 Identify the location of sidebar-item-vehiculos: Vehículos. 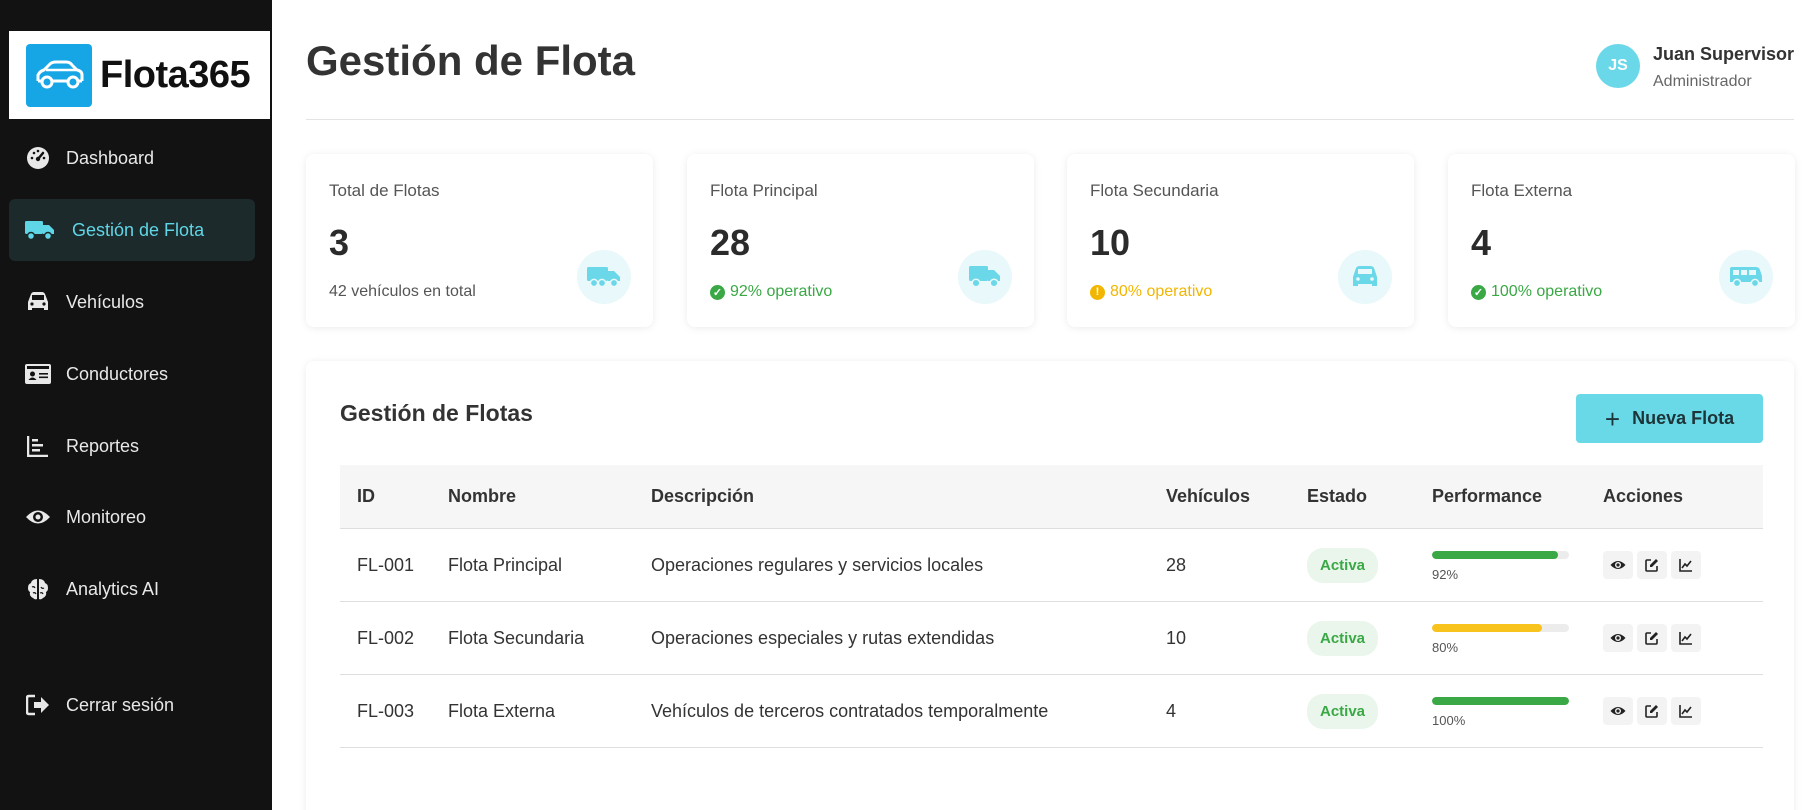
(132, 302).